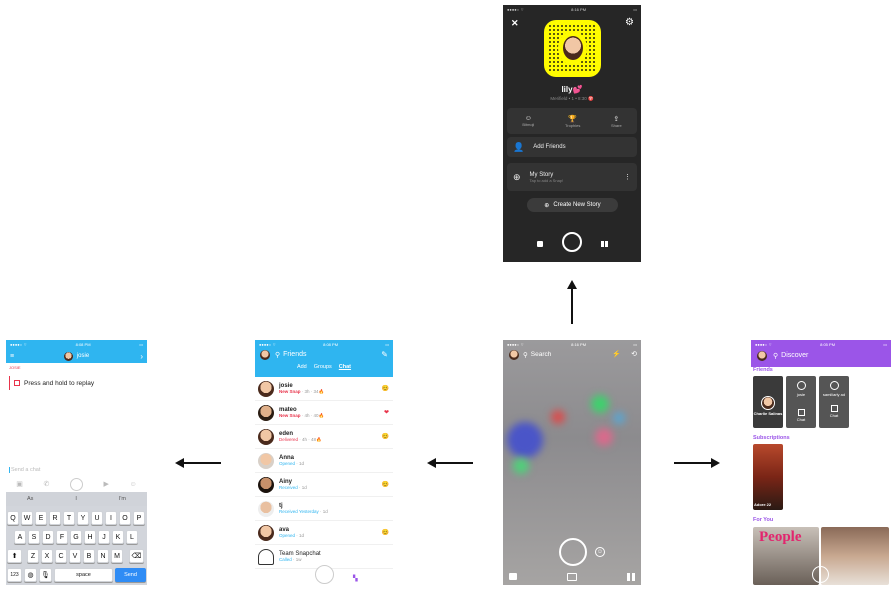 Image resolution: width=894 pixels, height=589 pixels. Describe the element at coordinates (629, 22) in the screenshot. I see `settings-gear-icon: ⚙` at that location.